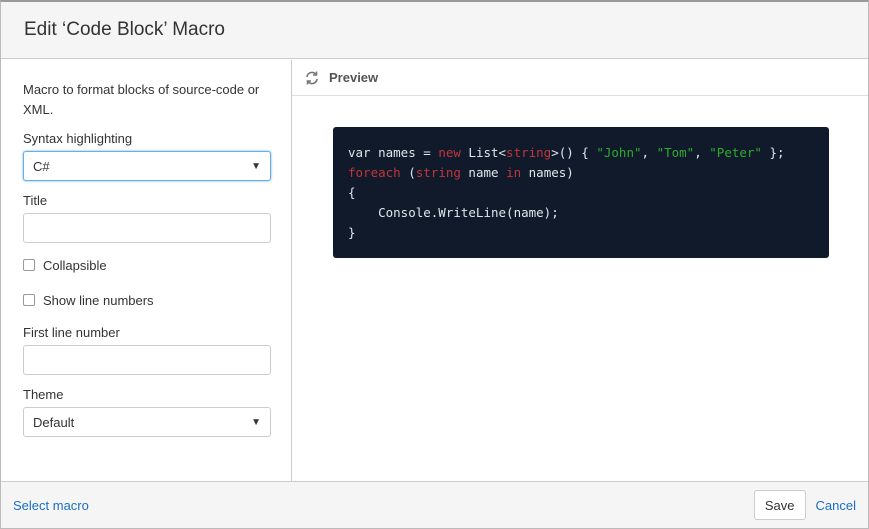 This screenshot has width=869, height=529. What do you see at coordinates (43, 394) in the screenshot?
I see `theme-label: Theme` at bounding box center [43, 394].